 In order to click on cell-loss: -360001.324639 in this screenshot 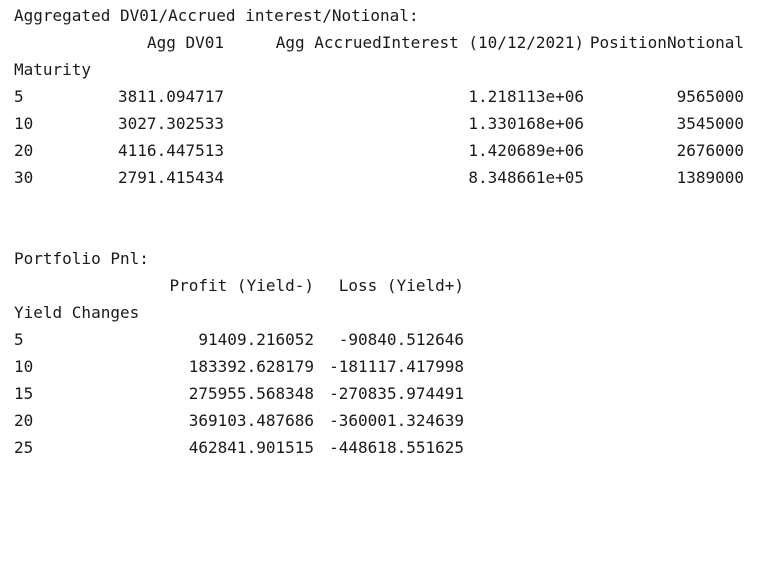, I will do `click(396, 420)`.